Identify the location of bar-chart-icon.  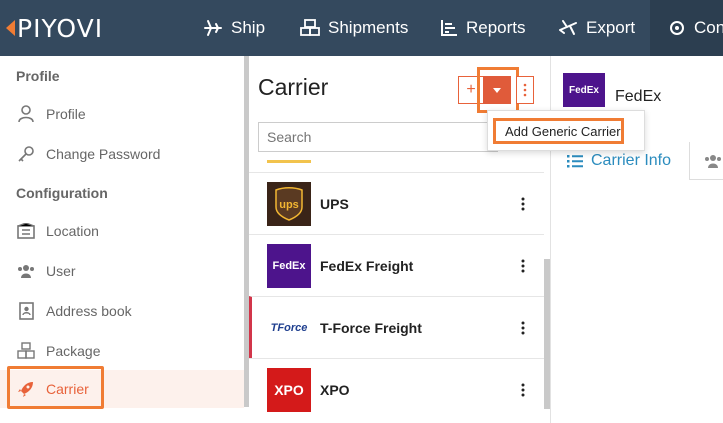
(449, 28).